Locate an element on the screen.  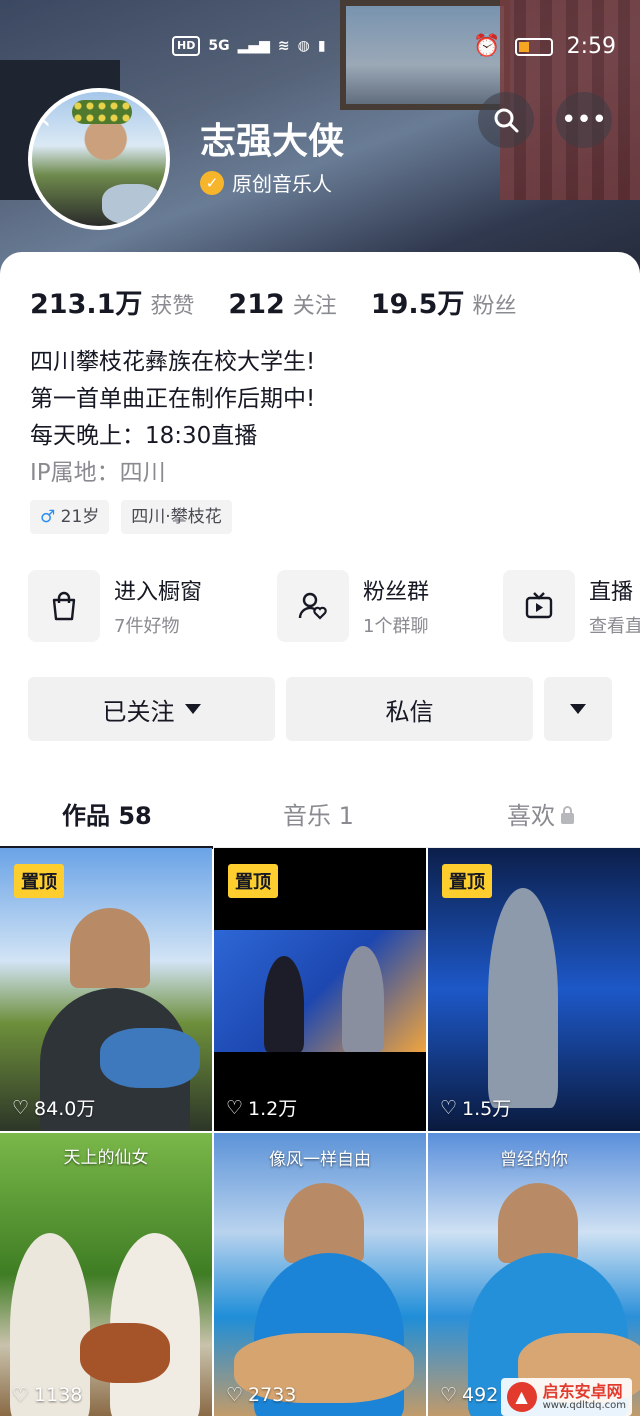
like-count-value: 1138 is located at coordinates (58, 1395).